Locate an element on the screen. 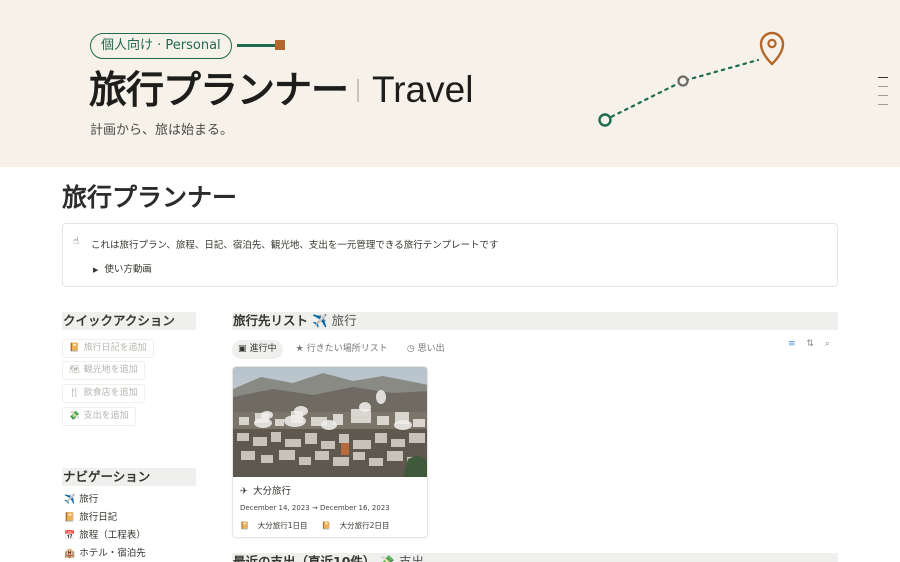 This screenshot has height=562, width=900. map-icon: 🗺 is located at coordinates (74, 370).